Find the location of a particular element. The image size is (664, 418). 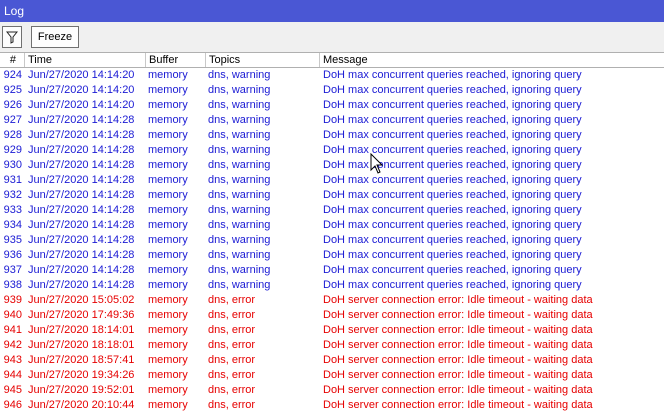

row-number: 946 is located at coordinates (12, 405).